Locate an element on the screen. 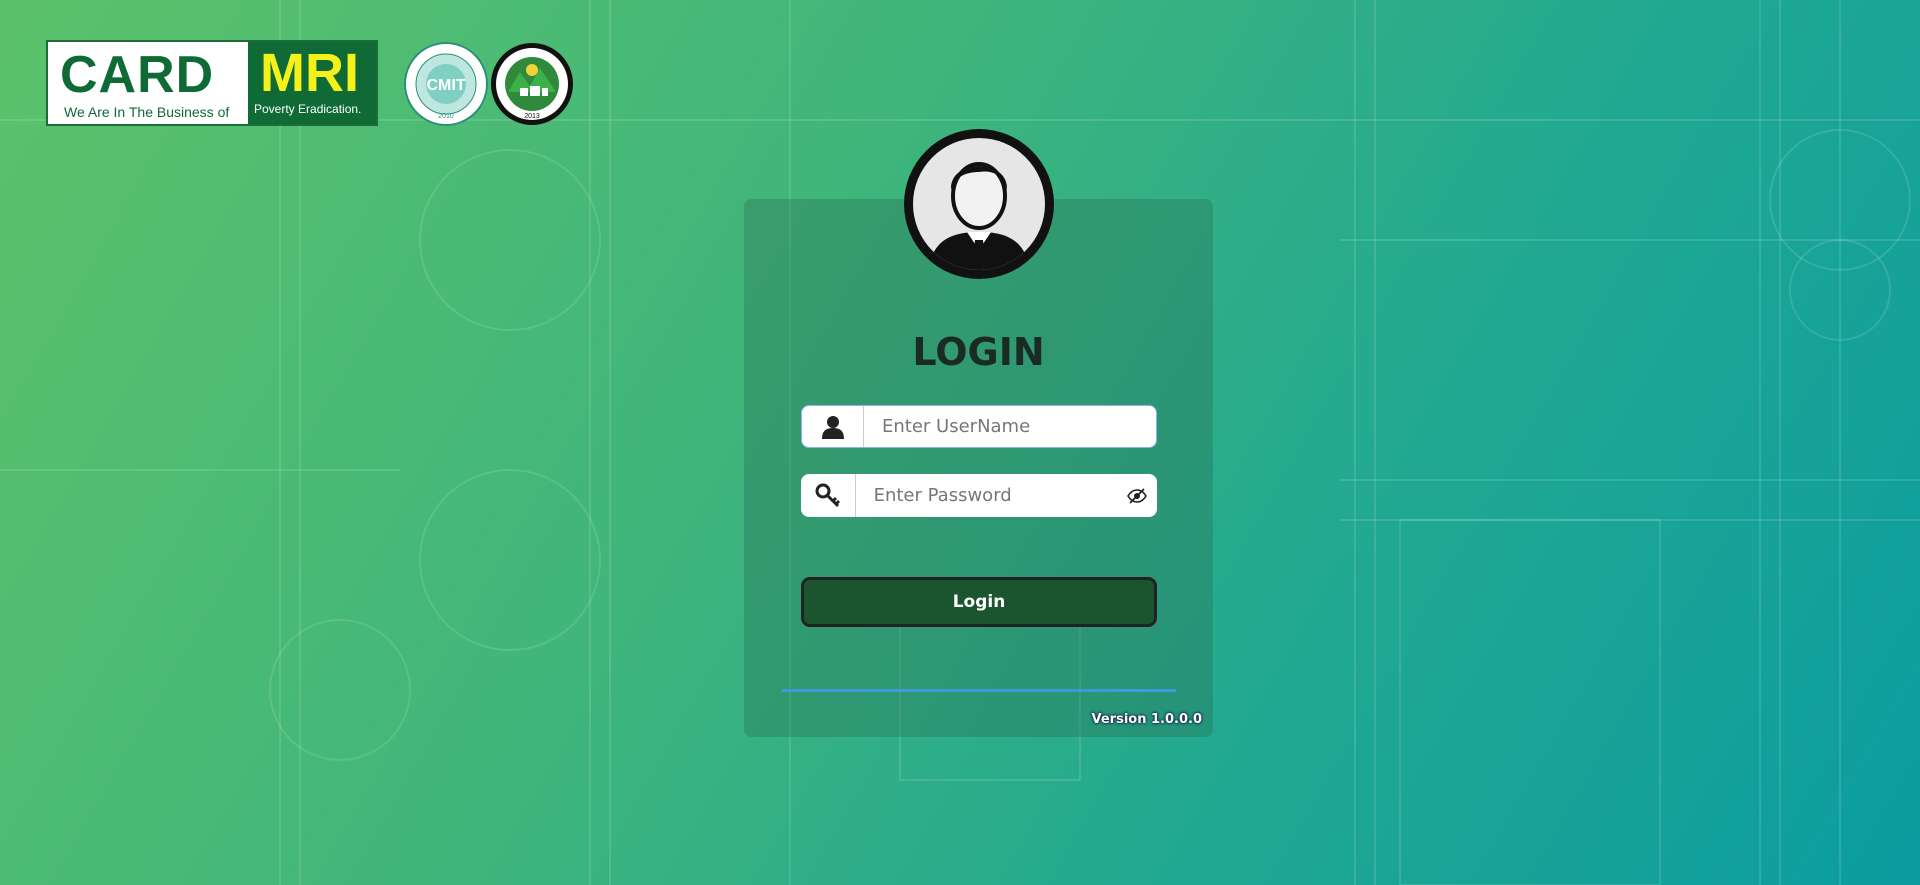 This screenshot has width=1920, height=885. logo-tagline-right: Poverty Eradication. is located at coordinates (308, 109).